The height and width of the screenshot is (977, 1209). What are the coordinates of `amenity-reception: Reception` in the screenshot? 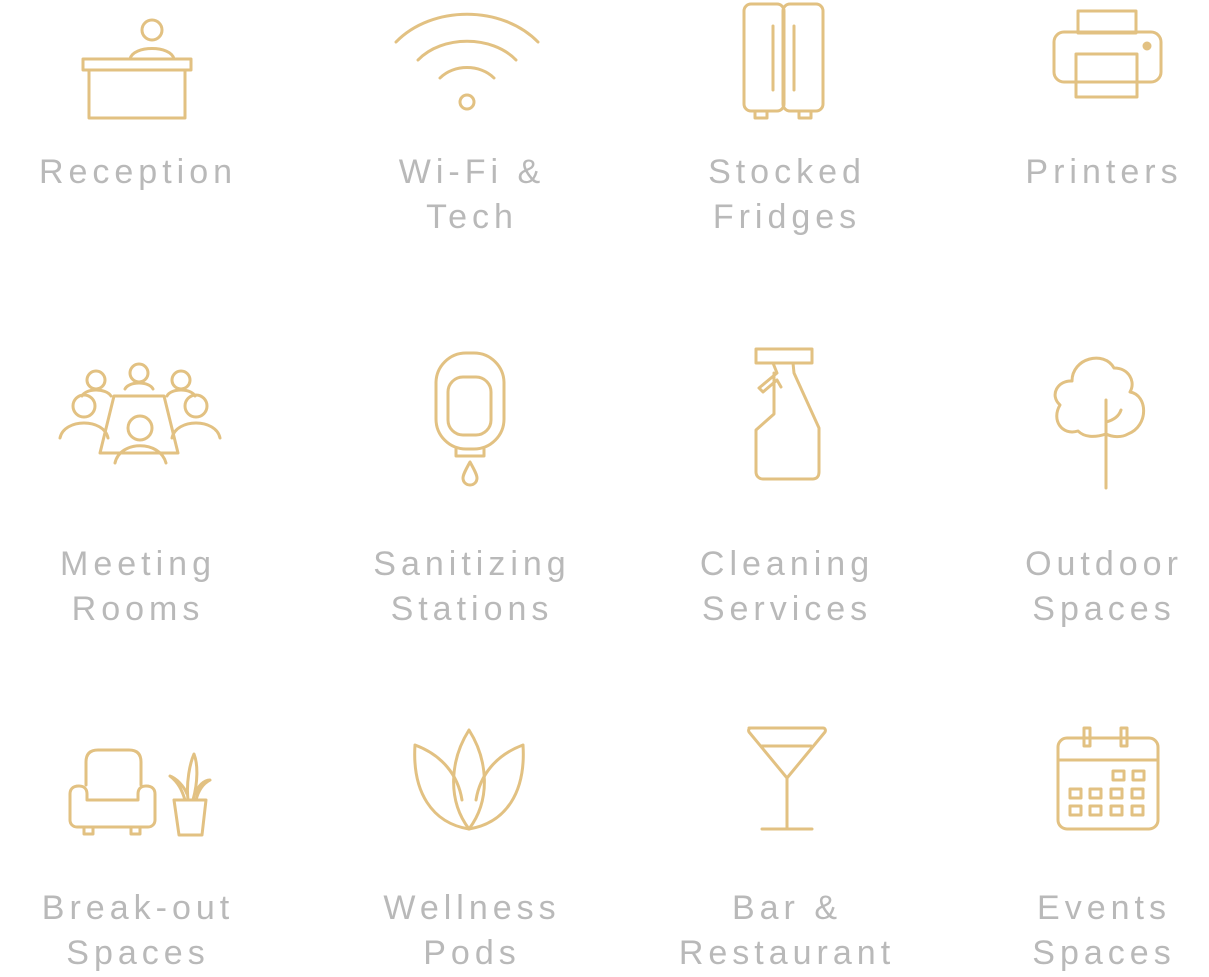 It's located at (144, 97).